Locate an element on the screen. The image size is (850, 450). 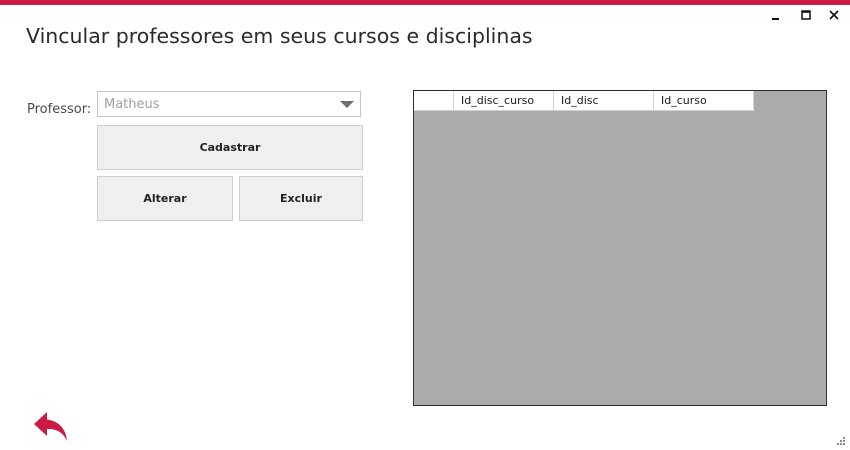
grid-column-header: Id_disc_curso is located at coordinates (504, 101).